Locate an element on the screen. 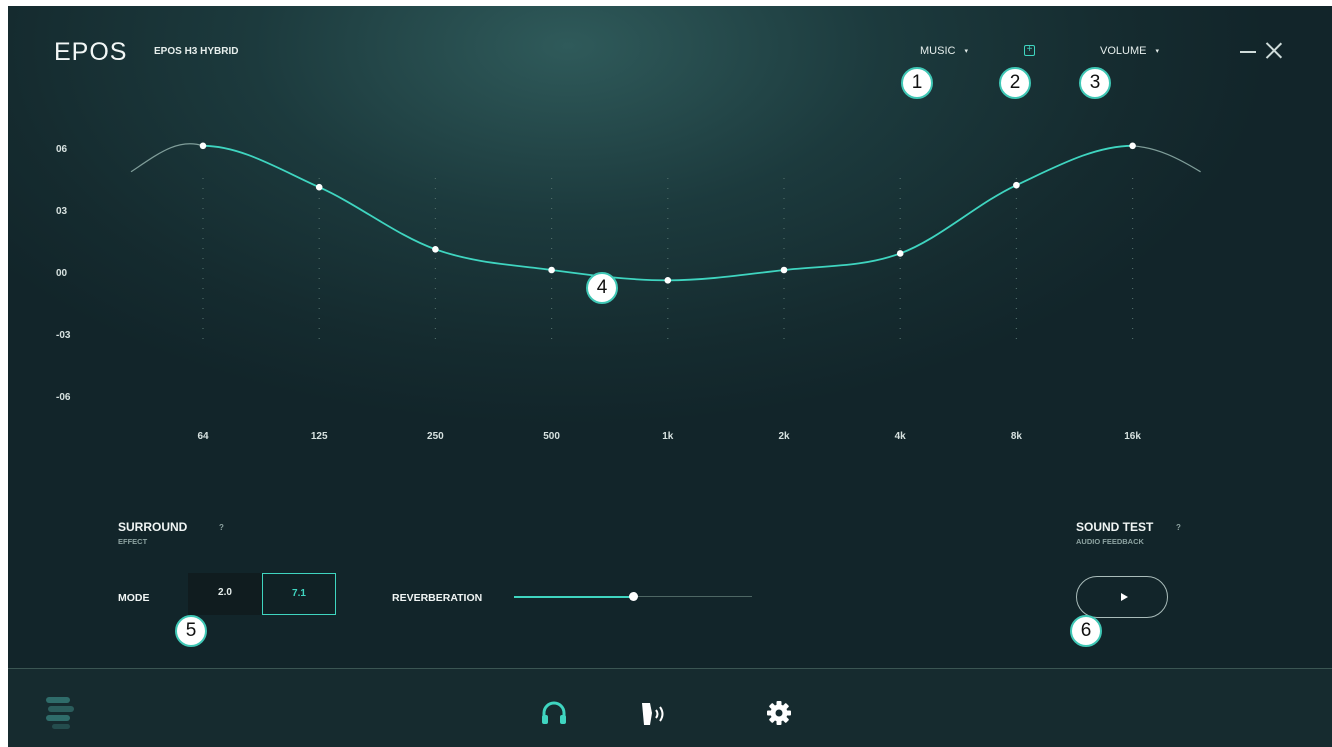 The image size is (1332, 747). play-sound-test-button is located at coordinates (1122, 597).